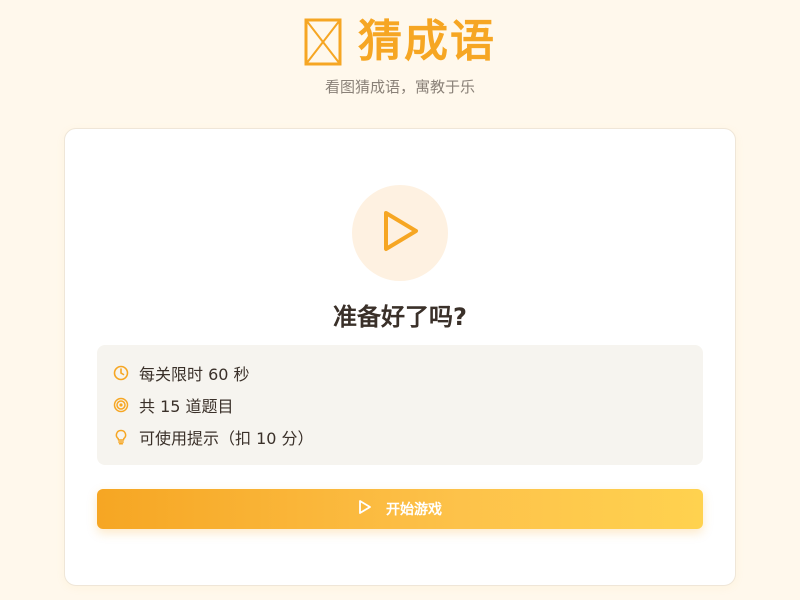 The image size is (800, 600). Describe the element at coordinates (121, 437) in the screenshot. I see `lightbulb-icon` at that location.